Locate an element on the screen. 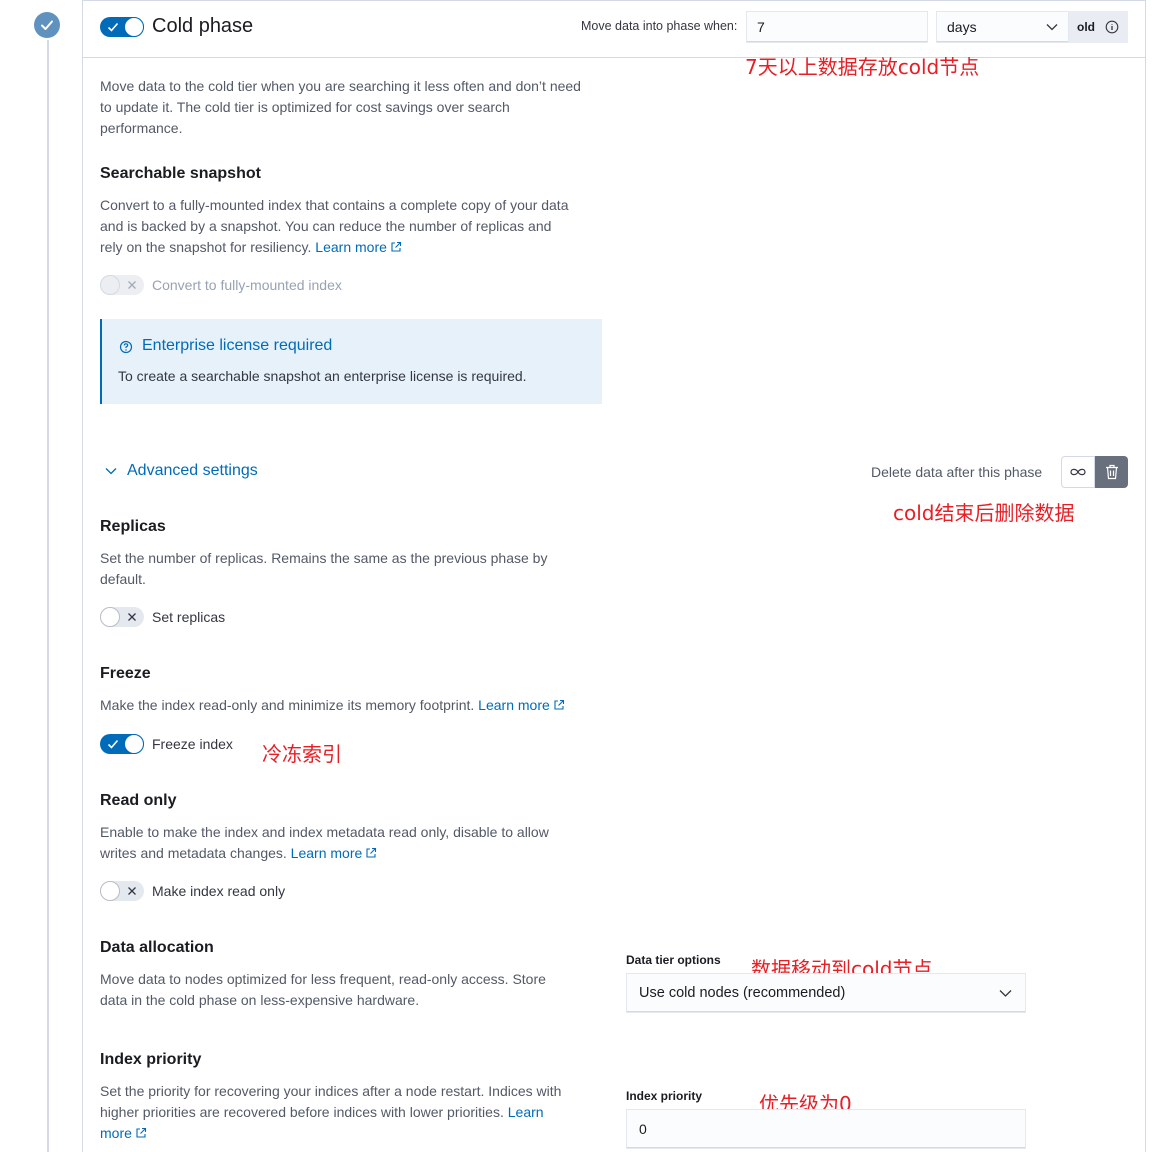 Image resolution: width=1176 pixels, height=1152 pixels. annotation-freeze: 冷冻索引 is located at coordinates (302, 754).